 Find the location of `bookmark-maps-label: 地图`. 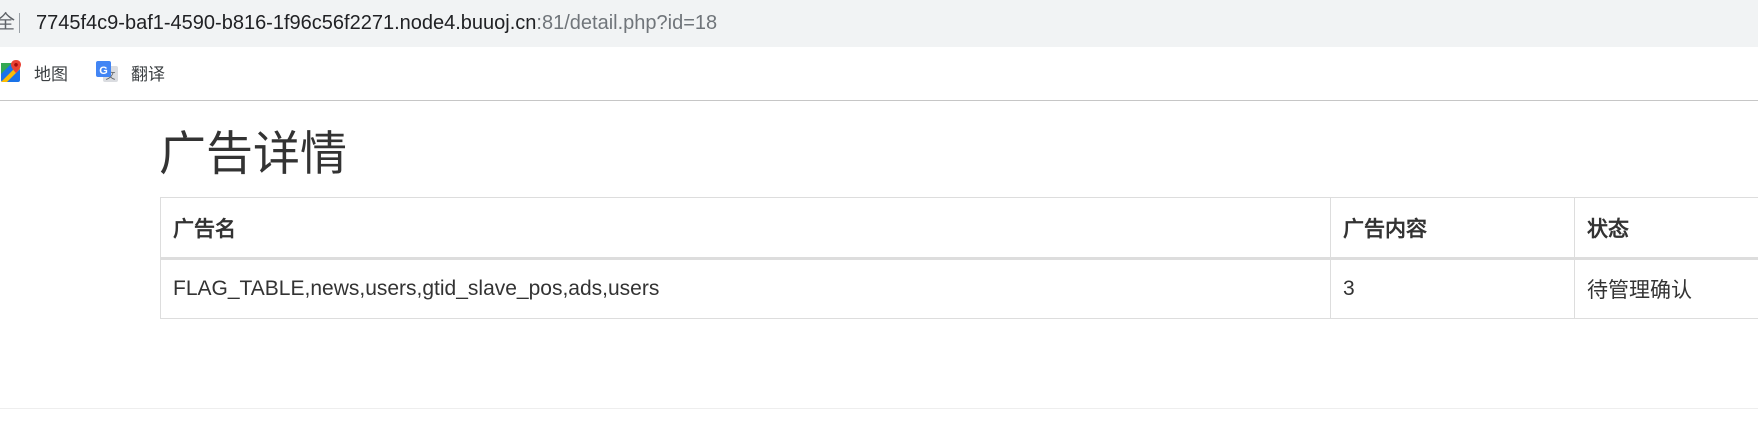

bookmark-maps-label: 地图 is located at coordinates (51, 74).